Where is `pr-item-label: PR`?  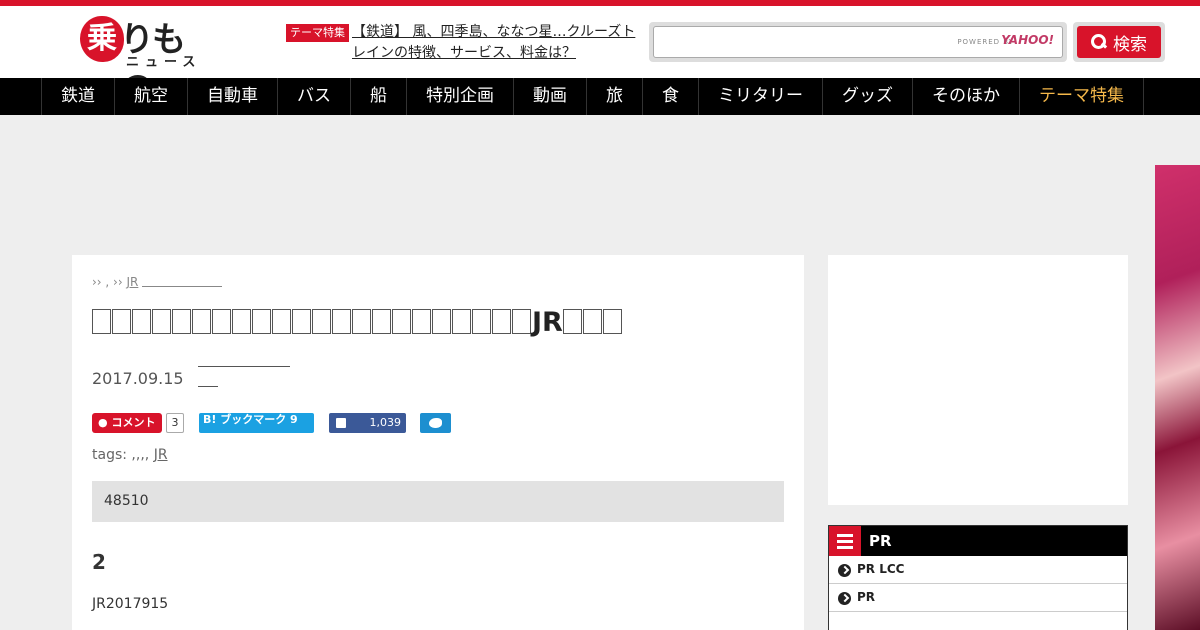 pr-item-label: PR is located at coordinates (866, 597).